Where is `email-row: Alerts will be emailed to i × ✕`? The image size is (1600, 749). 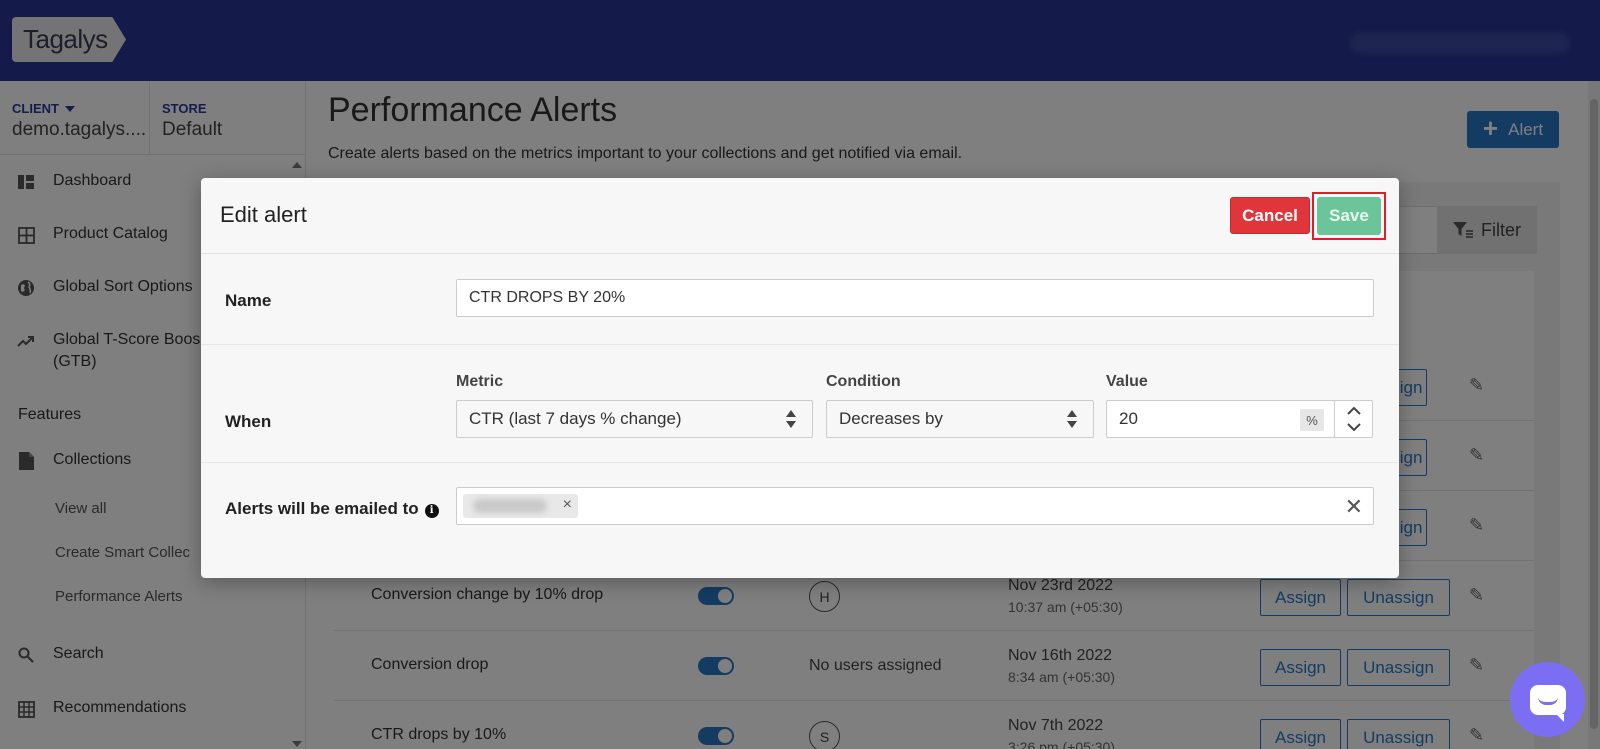
email-row: Alerts will be emailed to i × ✕ is located at coordinates (800, 520).